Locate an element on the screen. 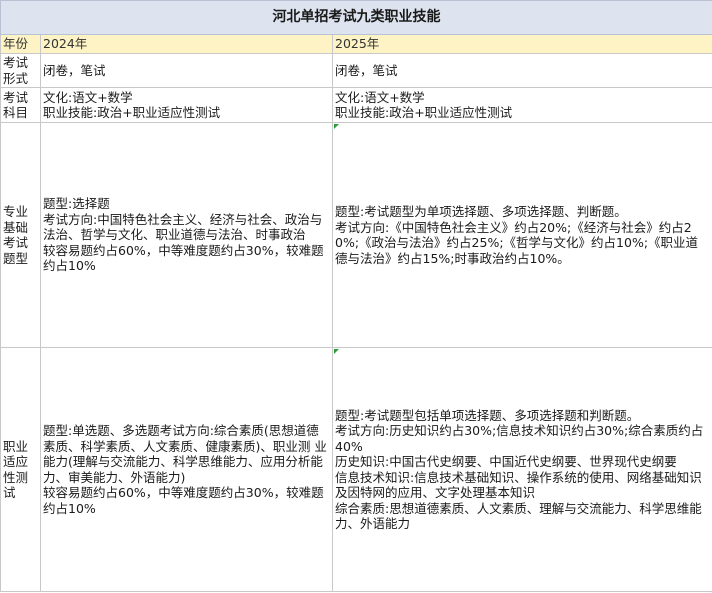 This screenshot has width=712, height=593. row-label-aptitude-test: 职业适应性测试 is located at coordinates (20, 469).